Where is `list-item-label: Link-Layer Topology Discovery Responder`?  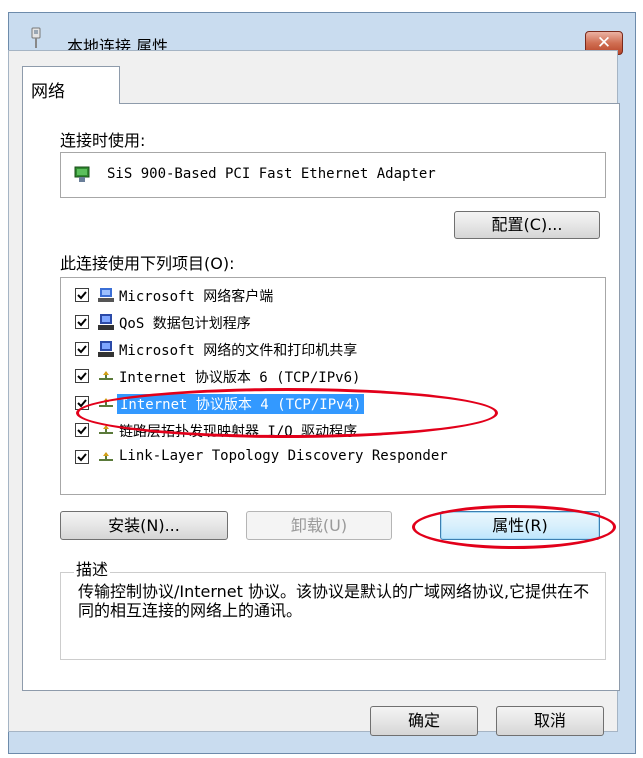
list-item-label: Link-Layer Topology Discovery Responder is located at coordinates (283, 456).